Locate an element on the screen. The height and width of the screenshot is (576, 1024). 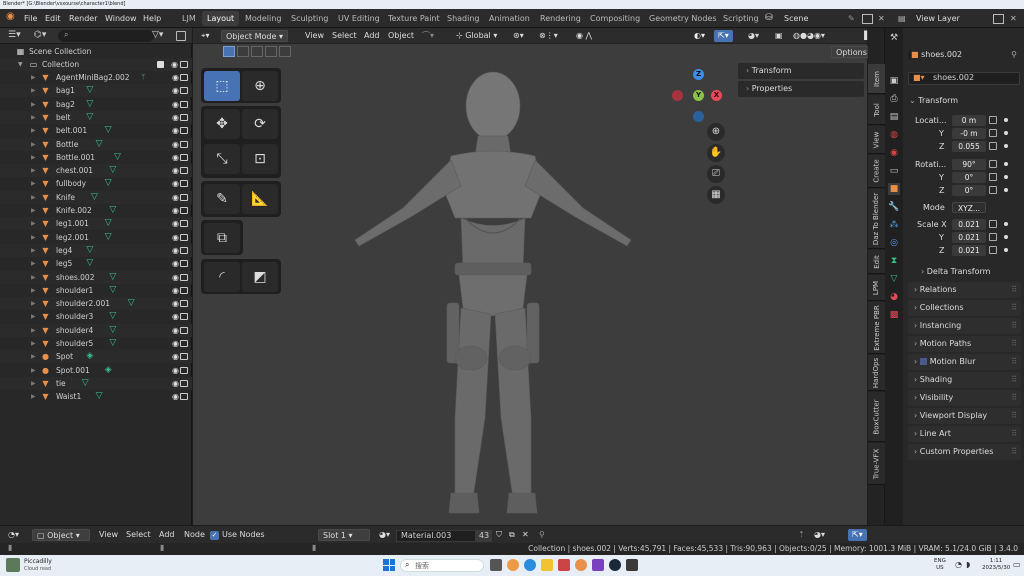
add-cube-tool-icon: ⧉ is located at coordinates (222, 238).